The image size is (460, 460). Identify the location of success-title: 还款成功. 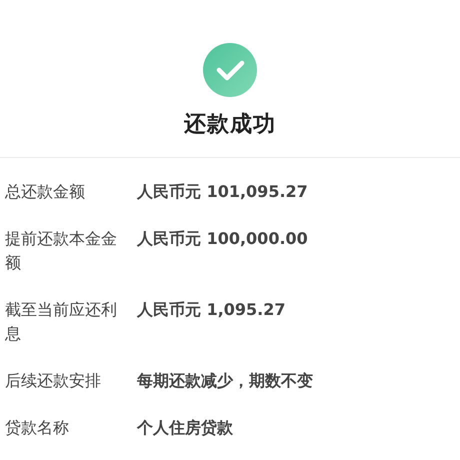
(230, 125).